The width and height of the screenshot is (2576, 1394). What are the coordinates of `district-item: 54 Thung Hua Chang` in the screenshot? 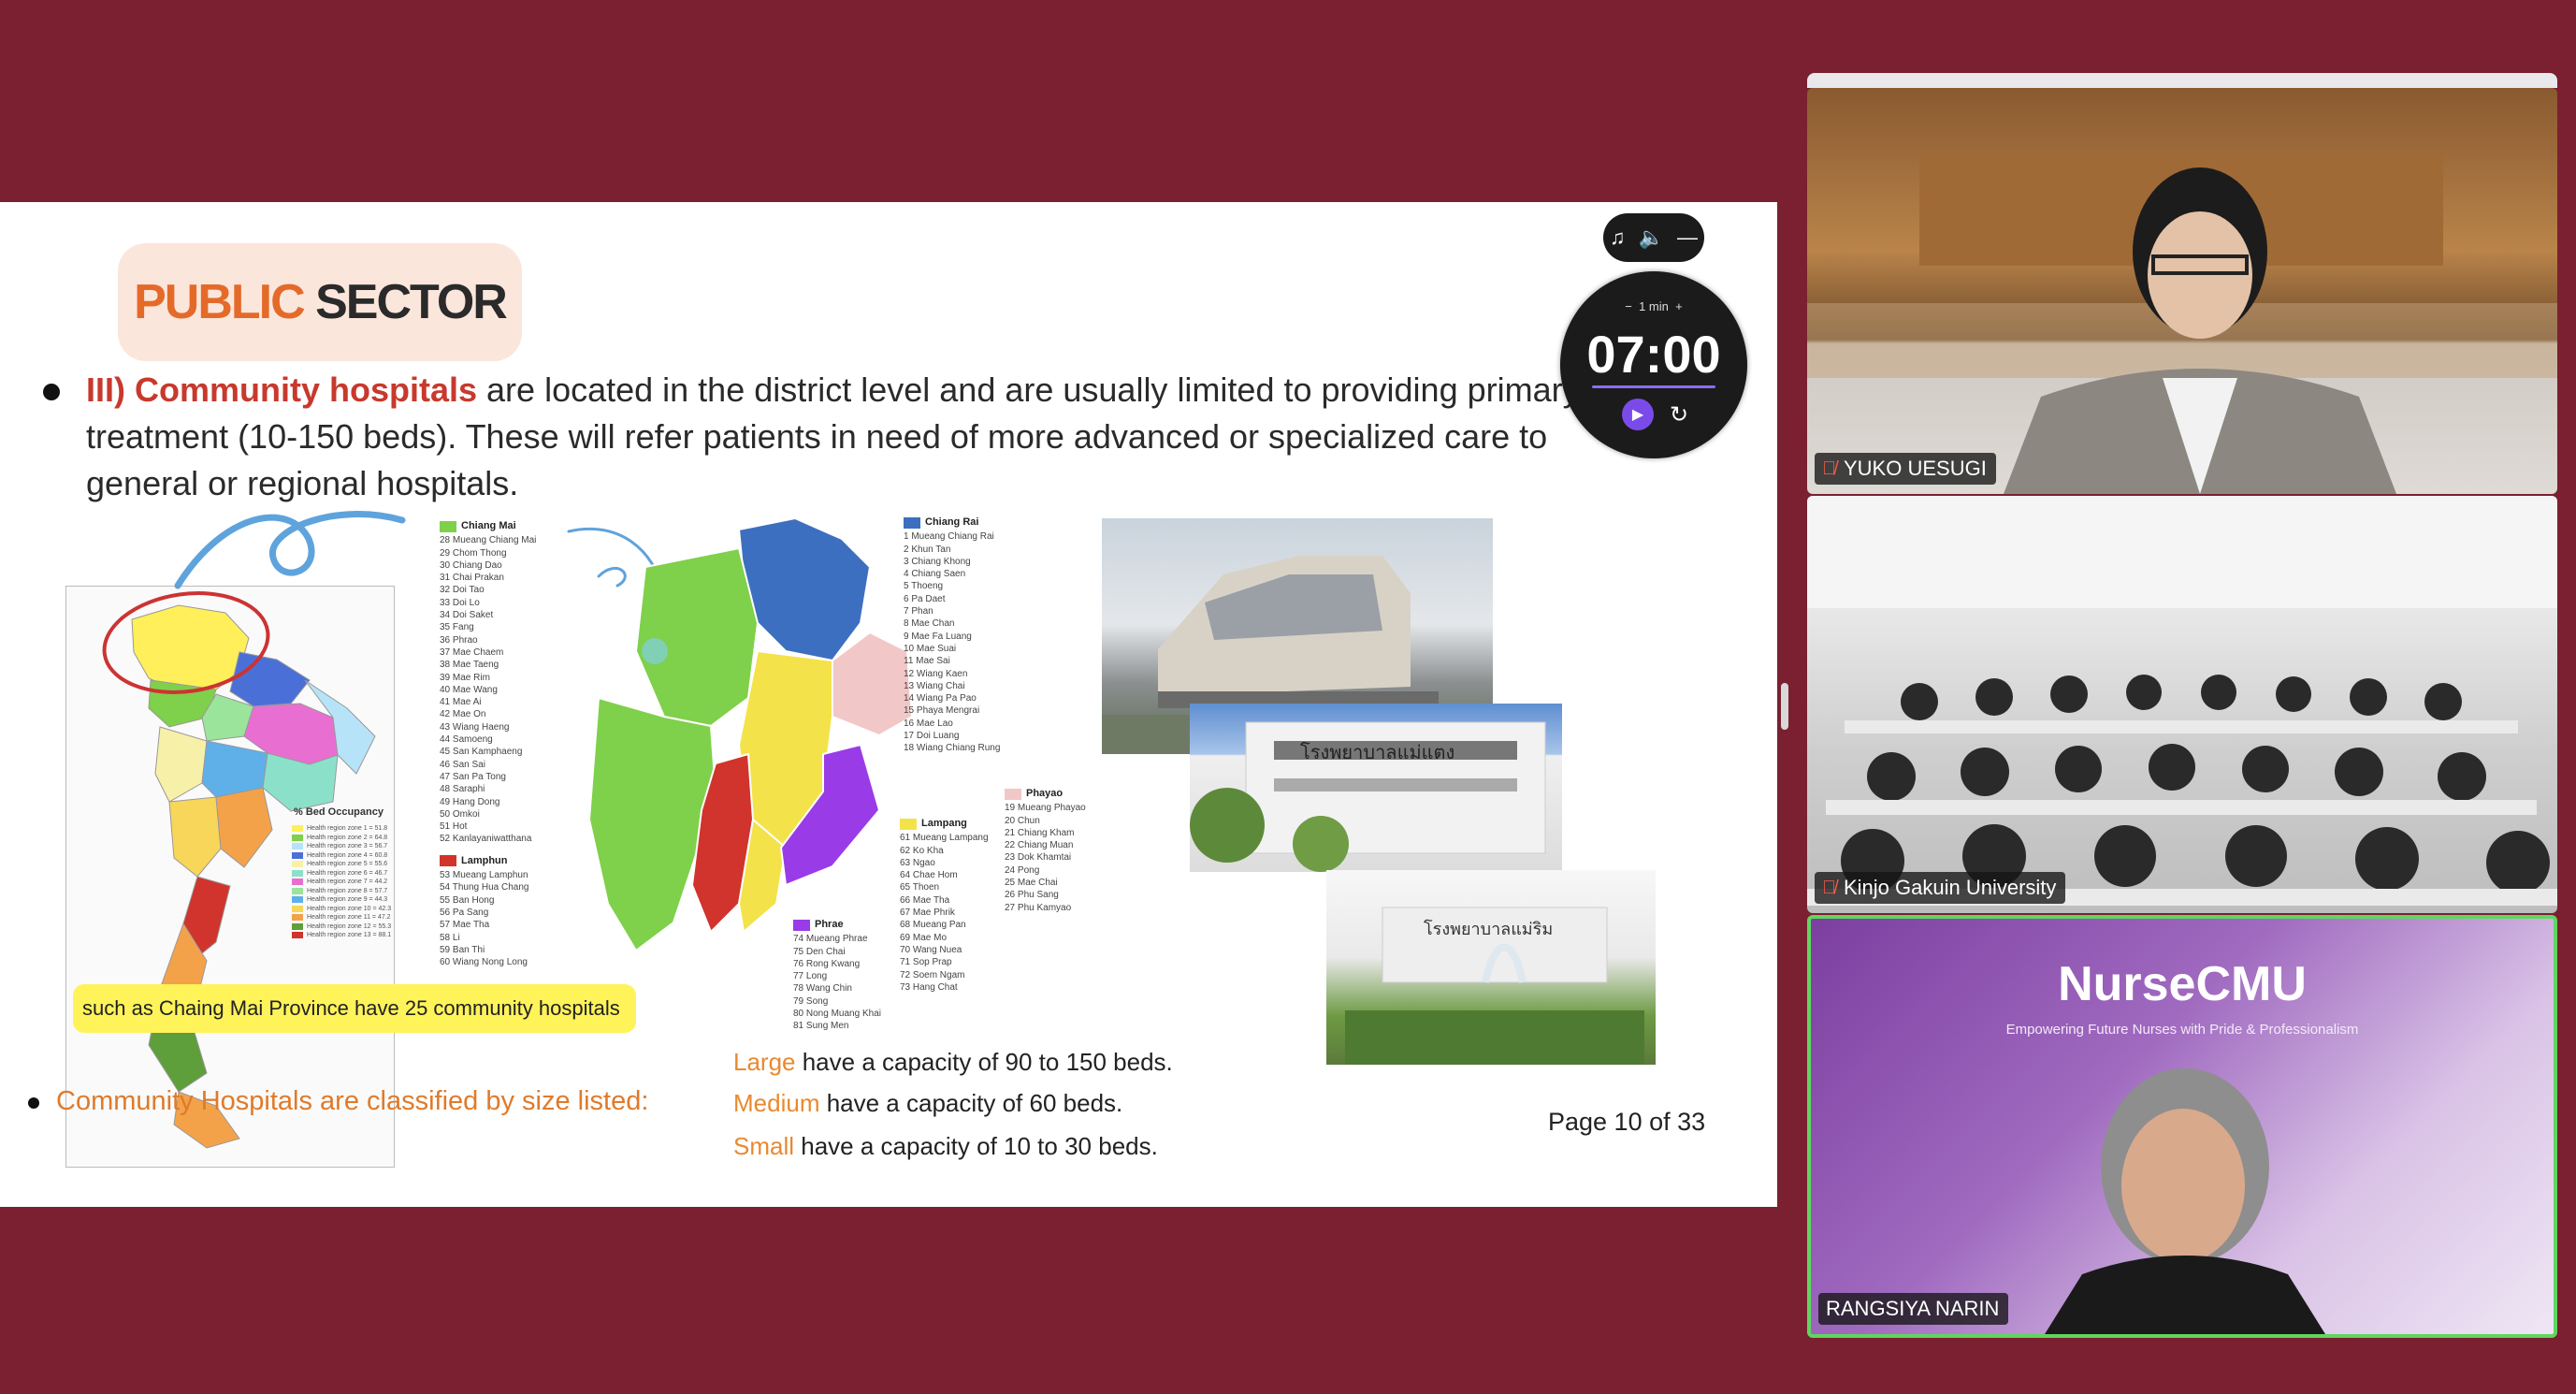 It's located at (484, 887).